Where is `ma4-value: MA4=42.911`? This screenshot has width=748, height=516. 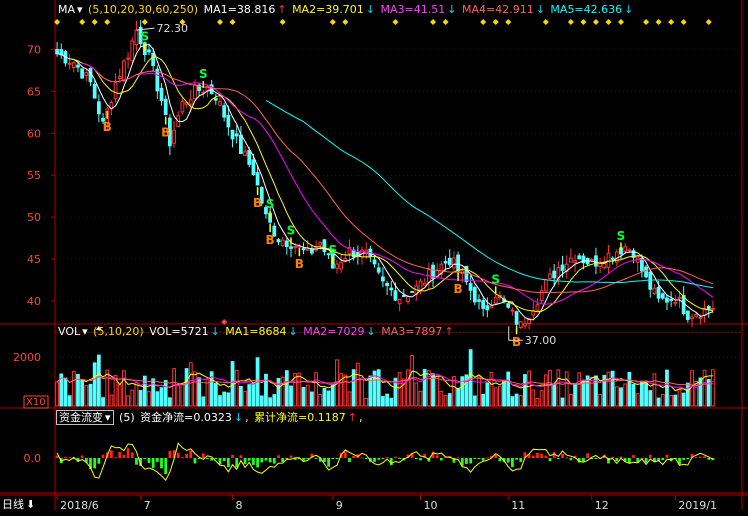 ma4-value: MA4=42.911 is located at coordinates (497, 9).